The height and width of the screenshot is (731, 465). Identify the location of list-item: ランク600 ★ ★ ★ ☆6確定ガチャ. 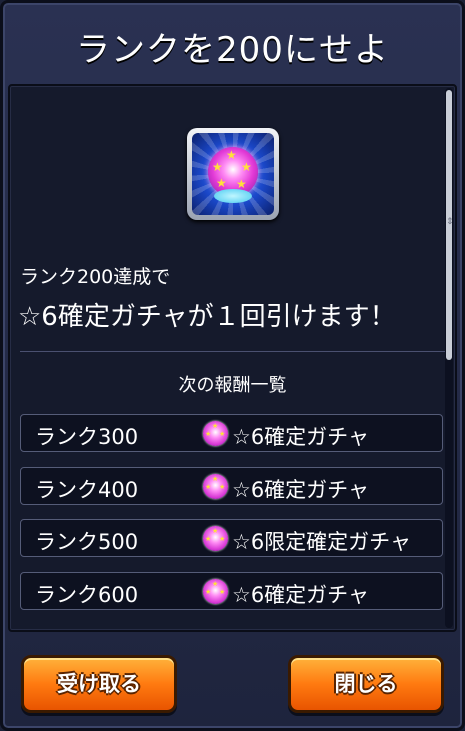
(231, 591).